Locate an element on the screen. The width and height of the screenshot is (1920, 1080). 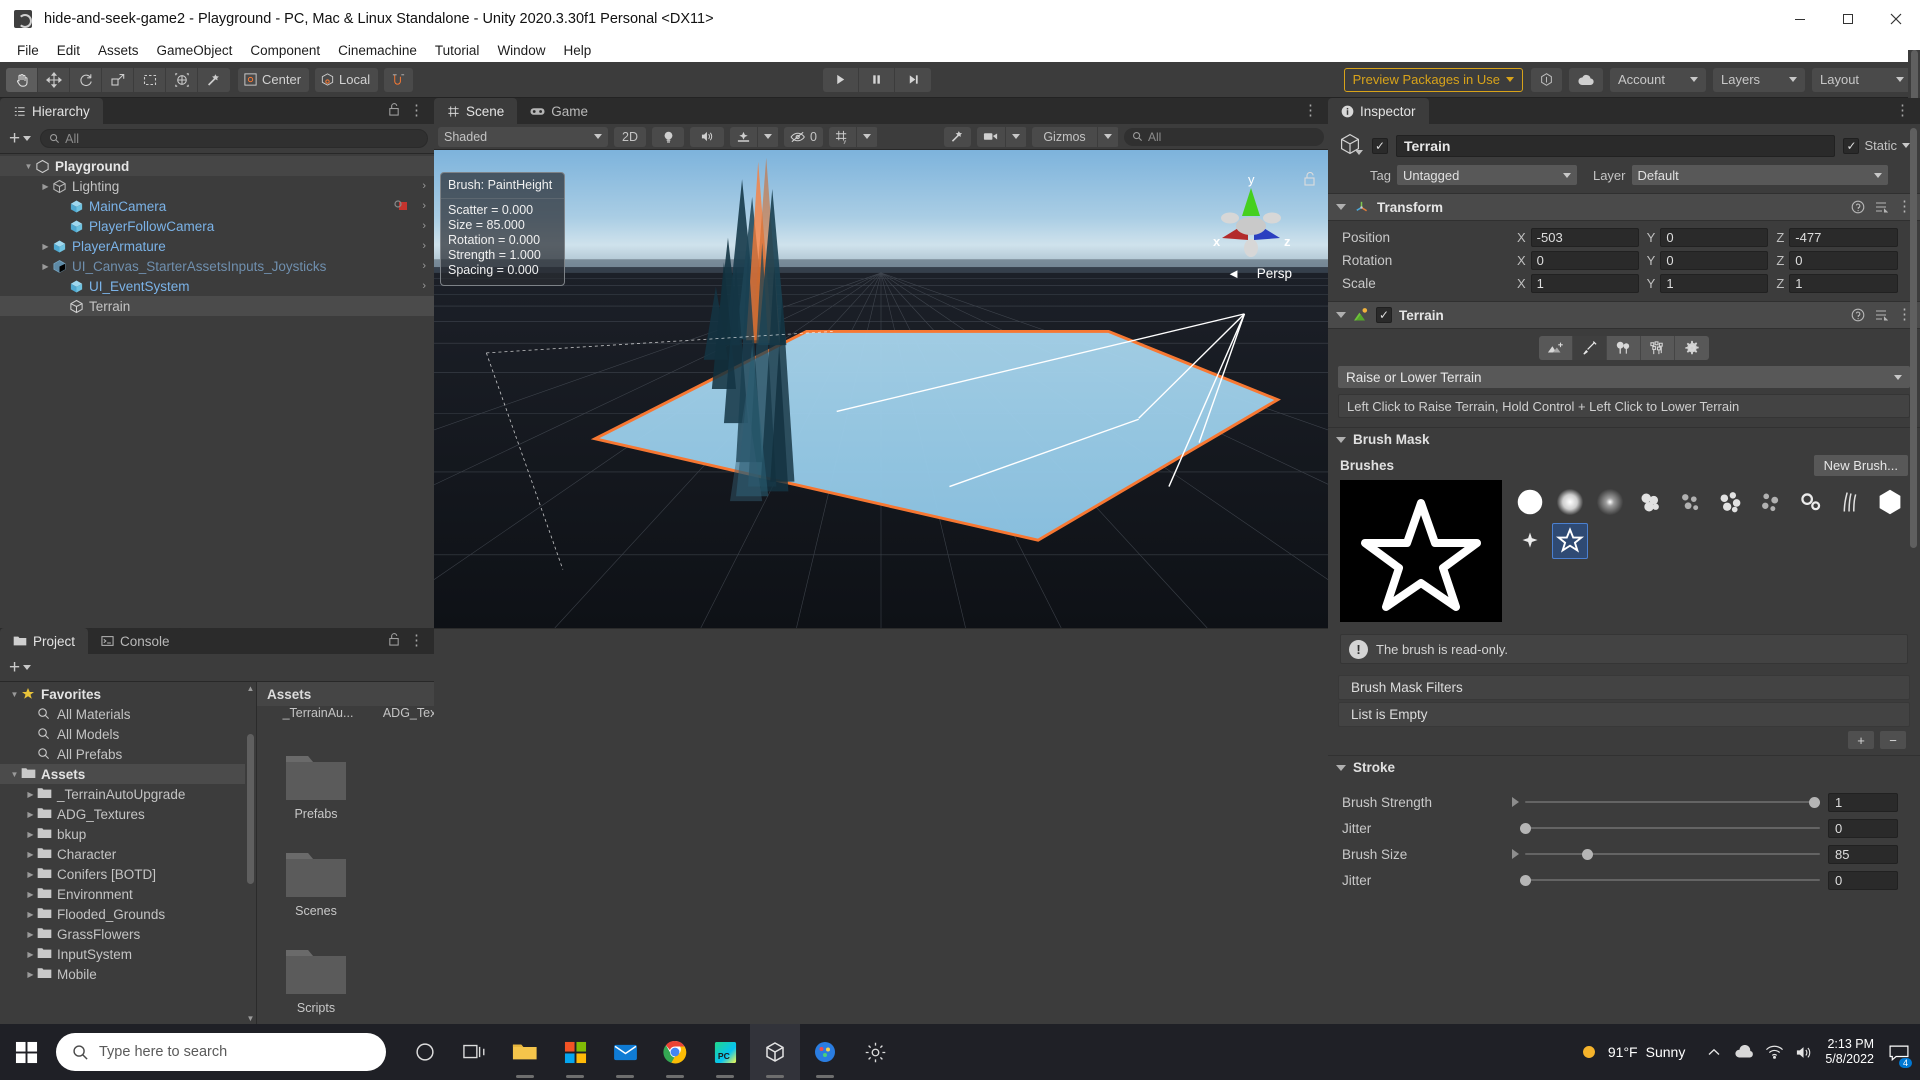
create-neighbor-terrains-icon is located at coordinates (1556, 348).